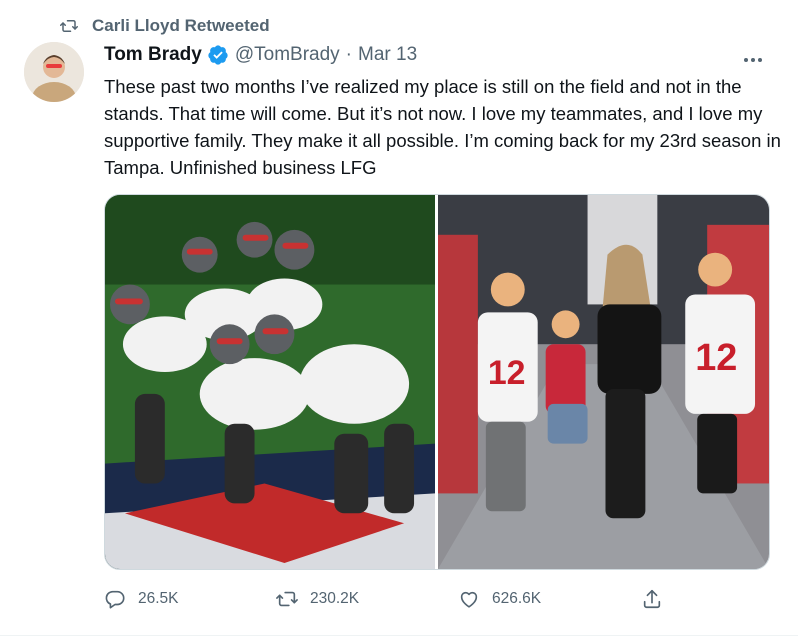 Image resolution: width=798 pixels, height=636 pixels. I want to click on avatar, so click(54, 72).